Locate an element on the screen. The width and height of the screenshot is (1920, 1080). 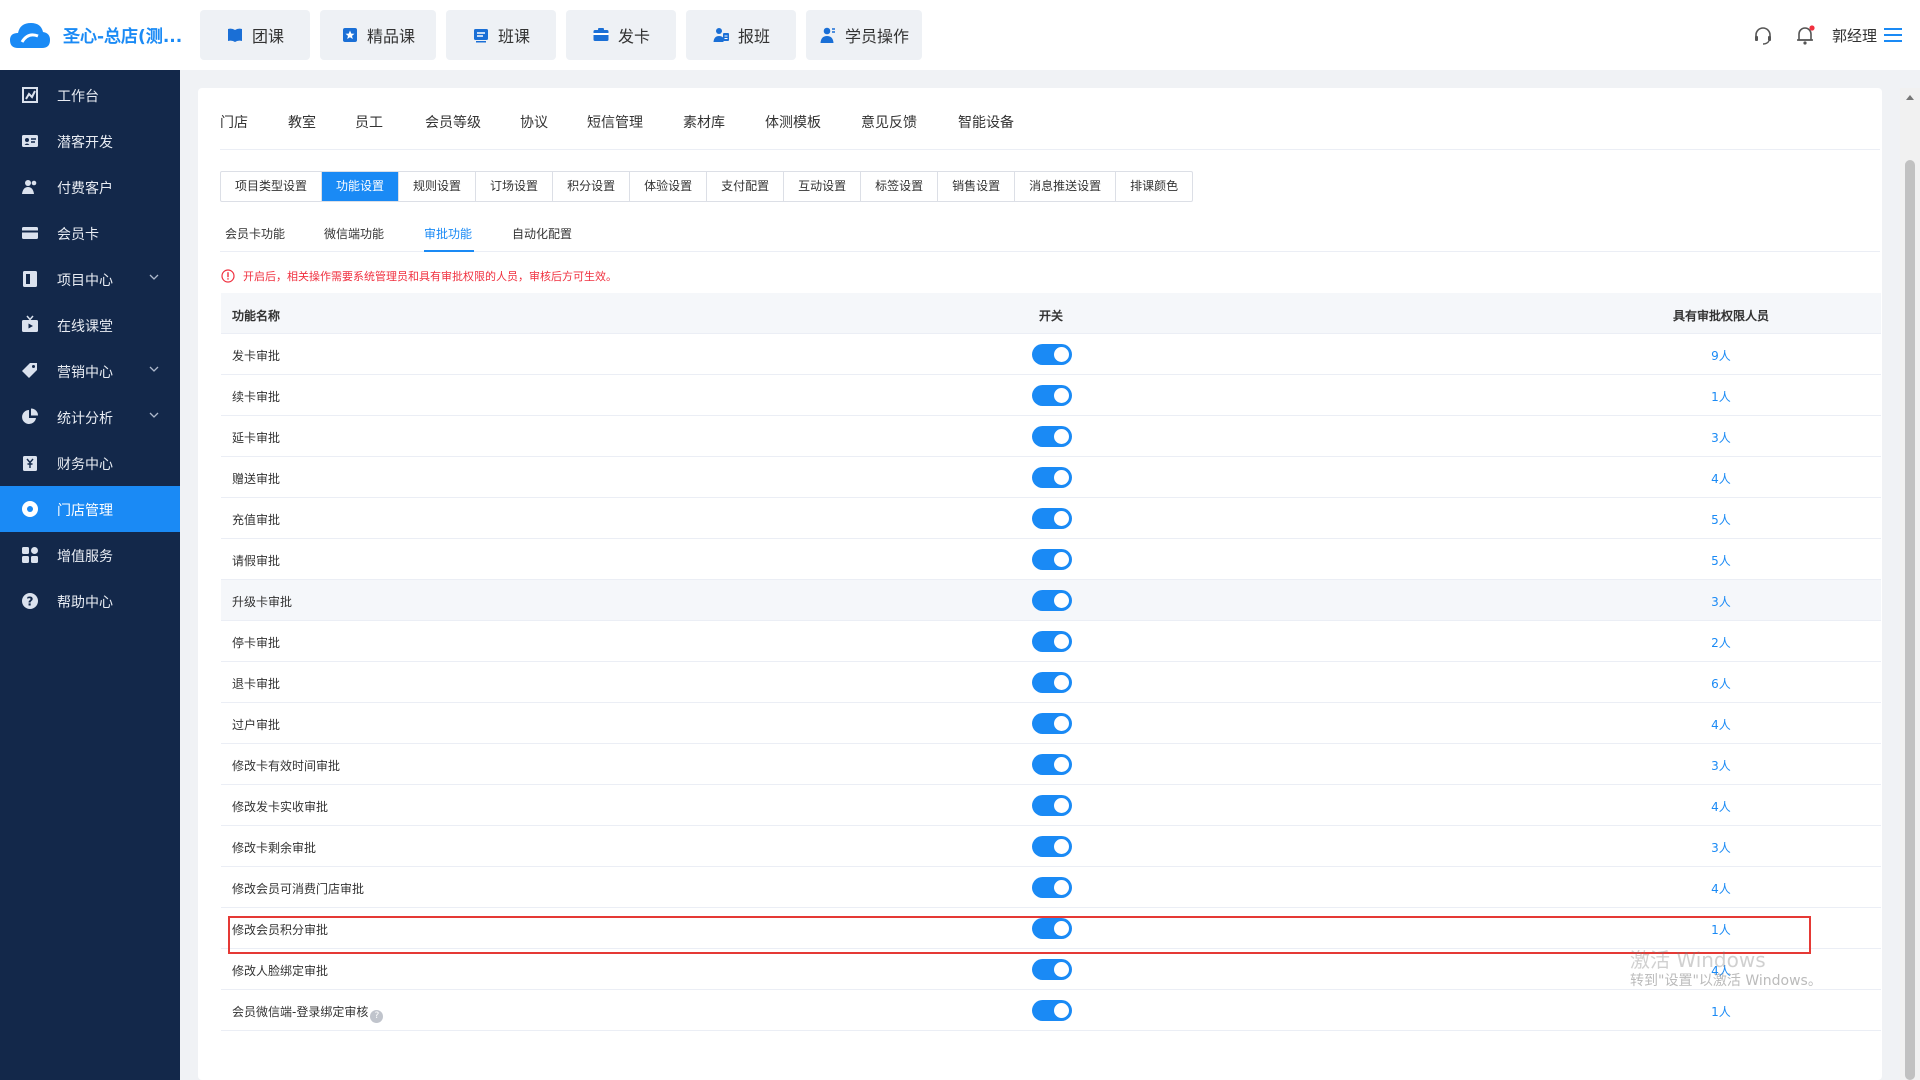
tab-level1-2: 教室 is located at coordinates (302, 122).